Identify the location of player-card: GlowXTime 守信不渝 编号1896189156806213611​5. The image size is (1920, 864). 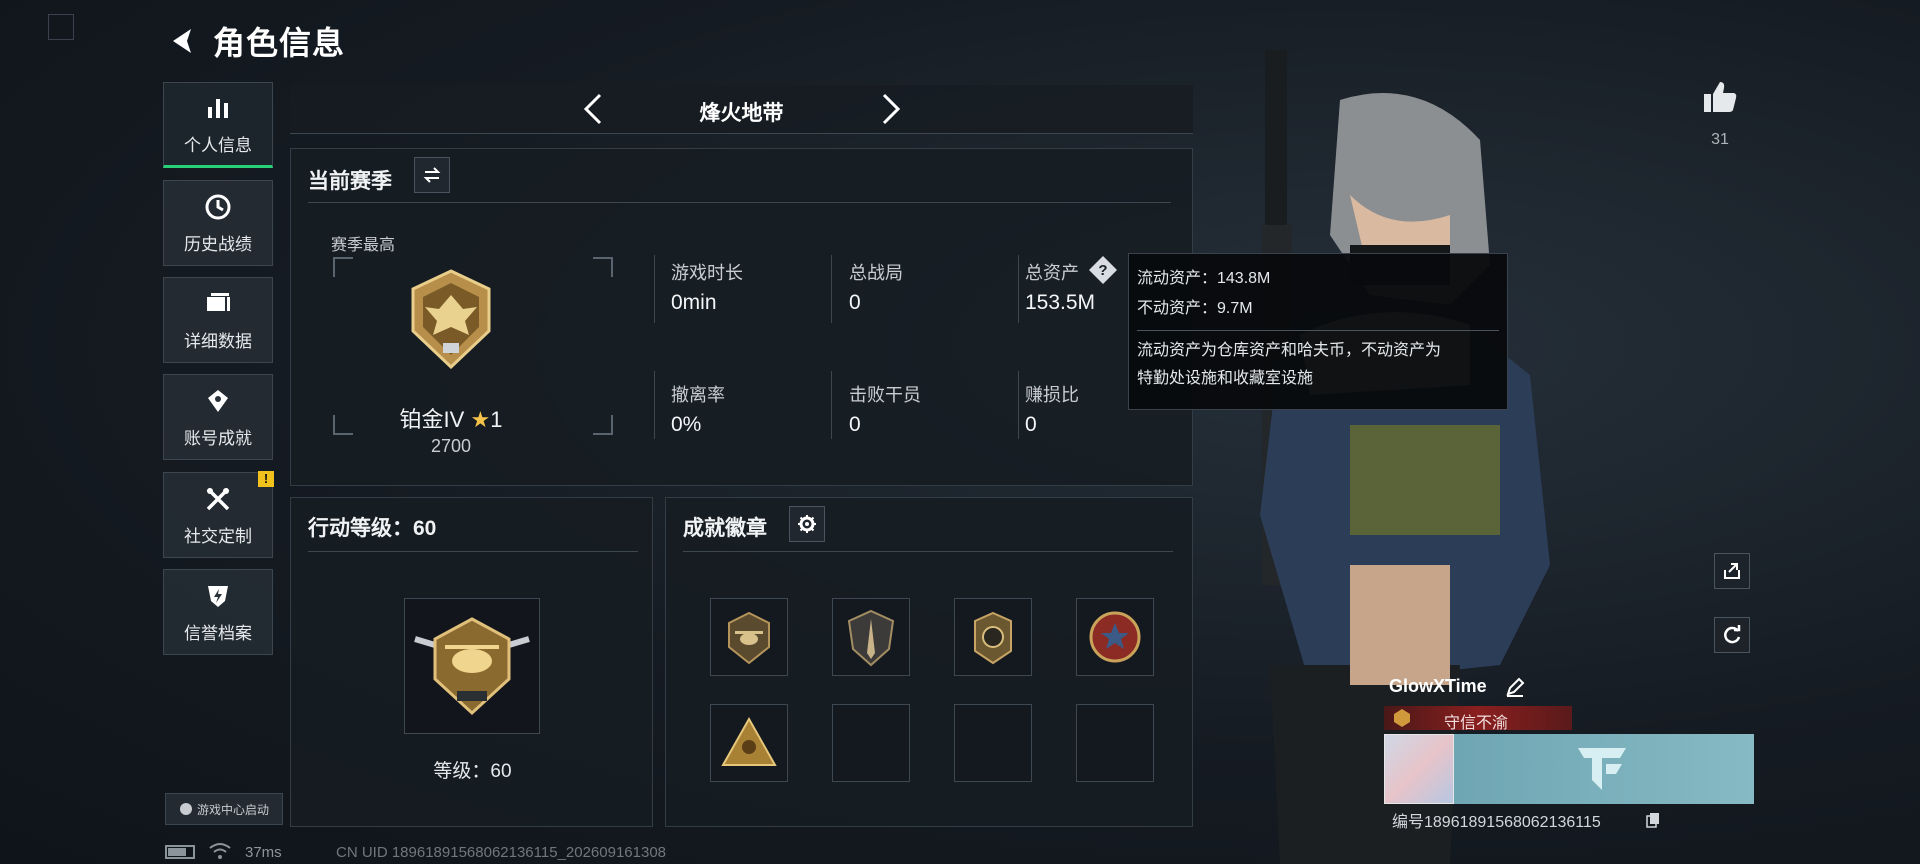
(1569, 750).